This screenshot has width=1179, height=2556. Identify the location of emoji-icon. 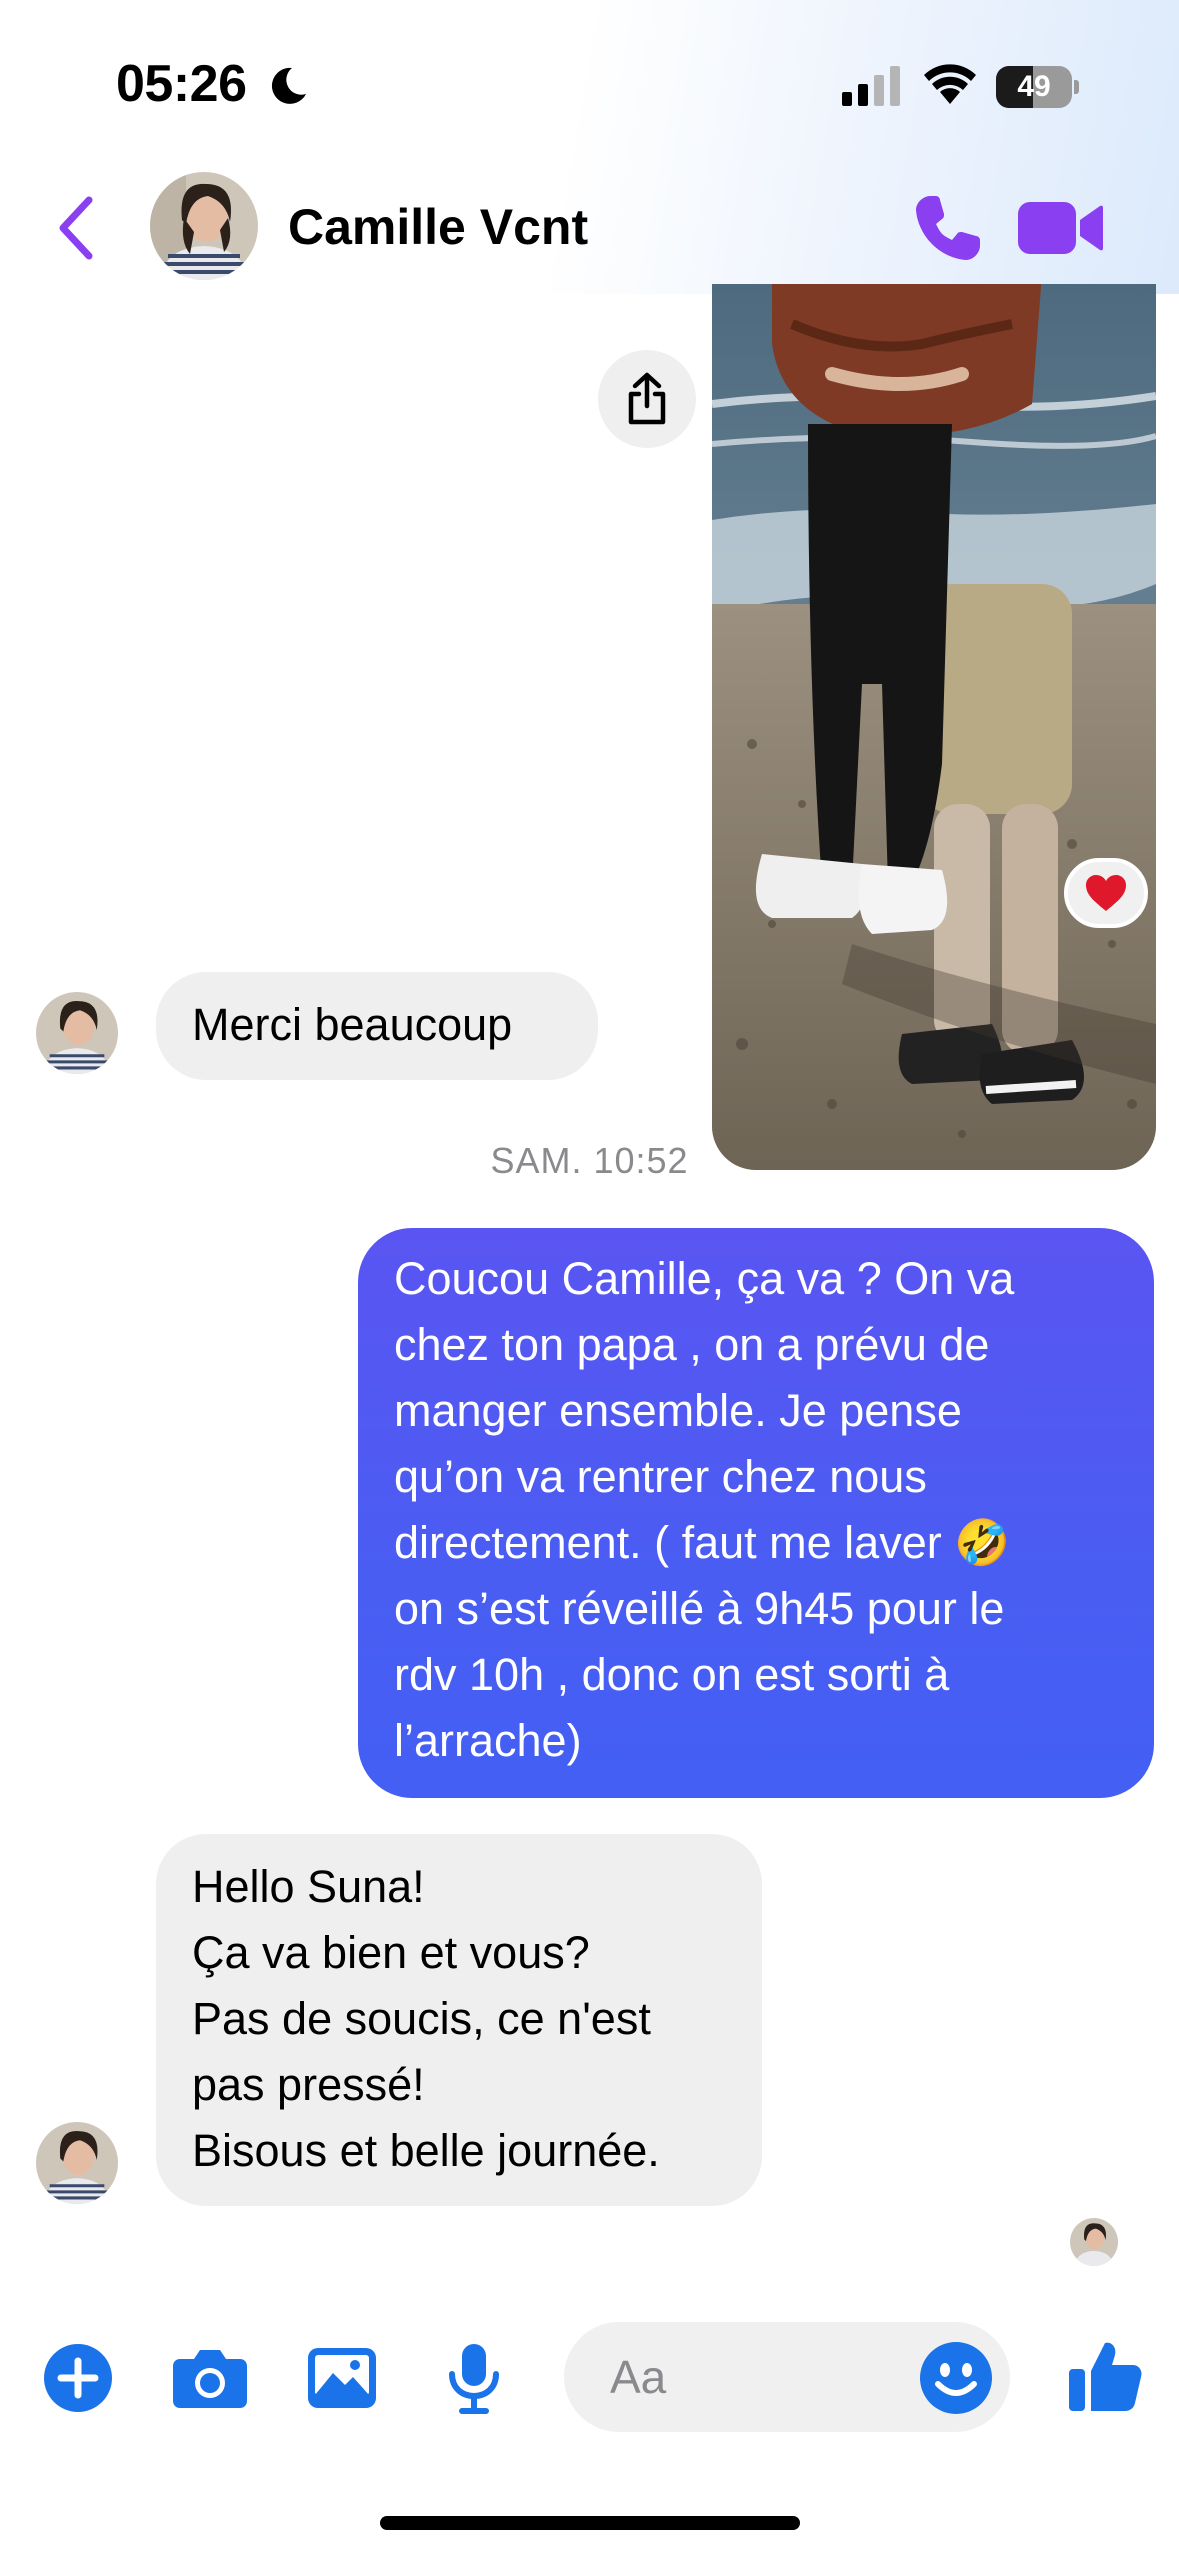
(956, 2378).